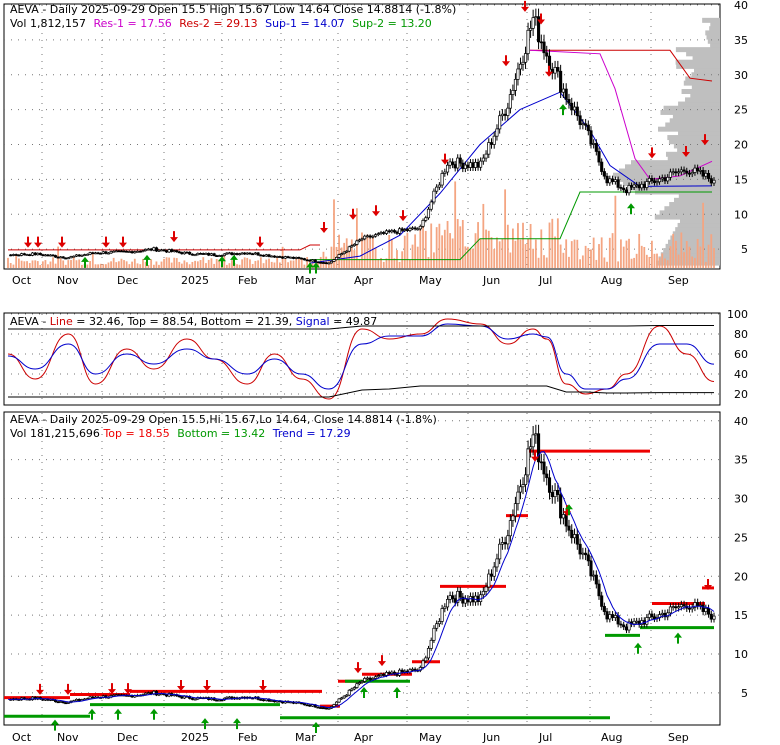  I want to click on price-x-tick: May, so click(430, 280).